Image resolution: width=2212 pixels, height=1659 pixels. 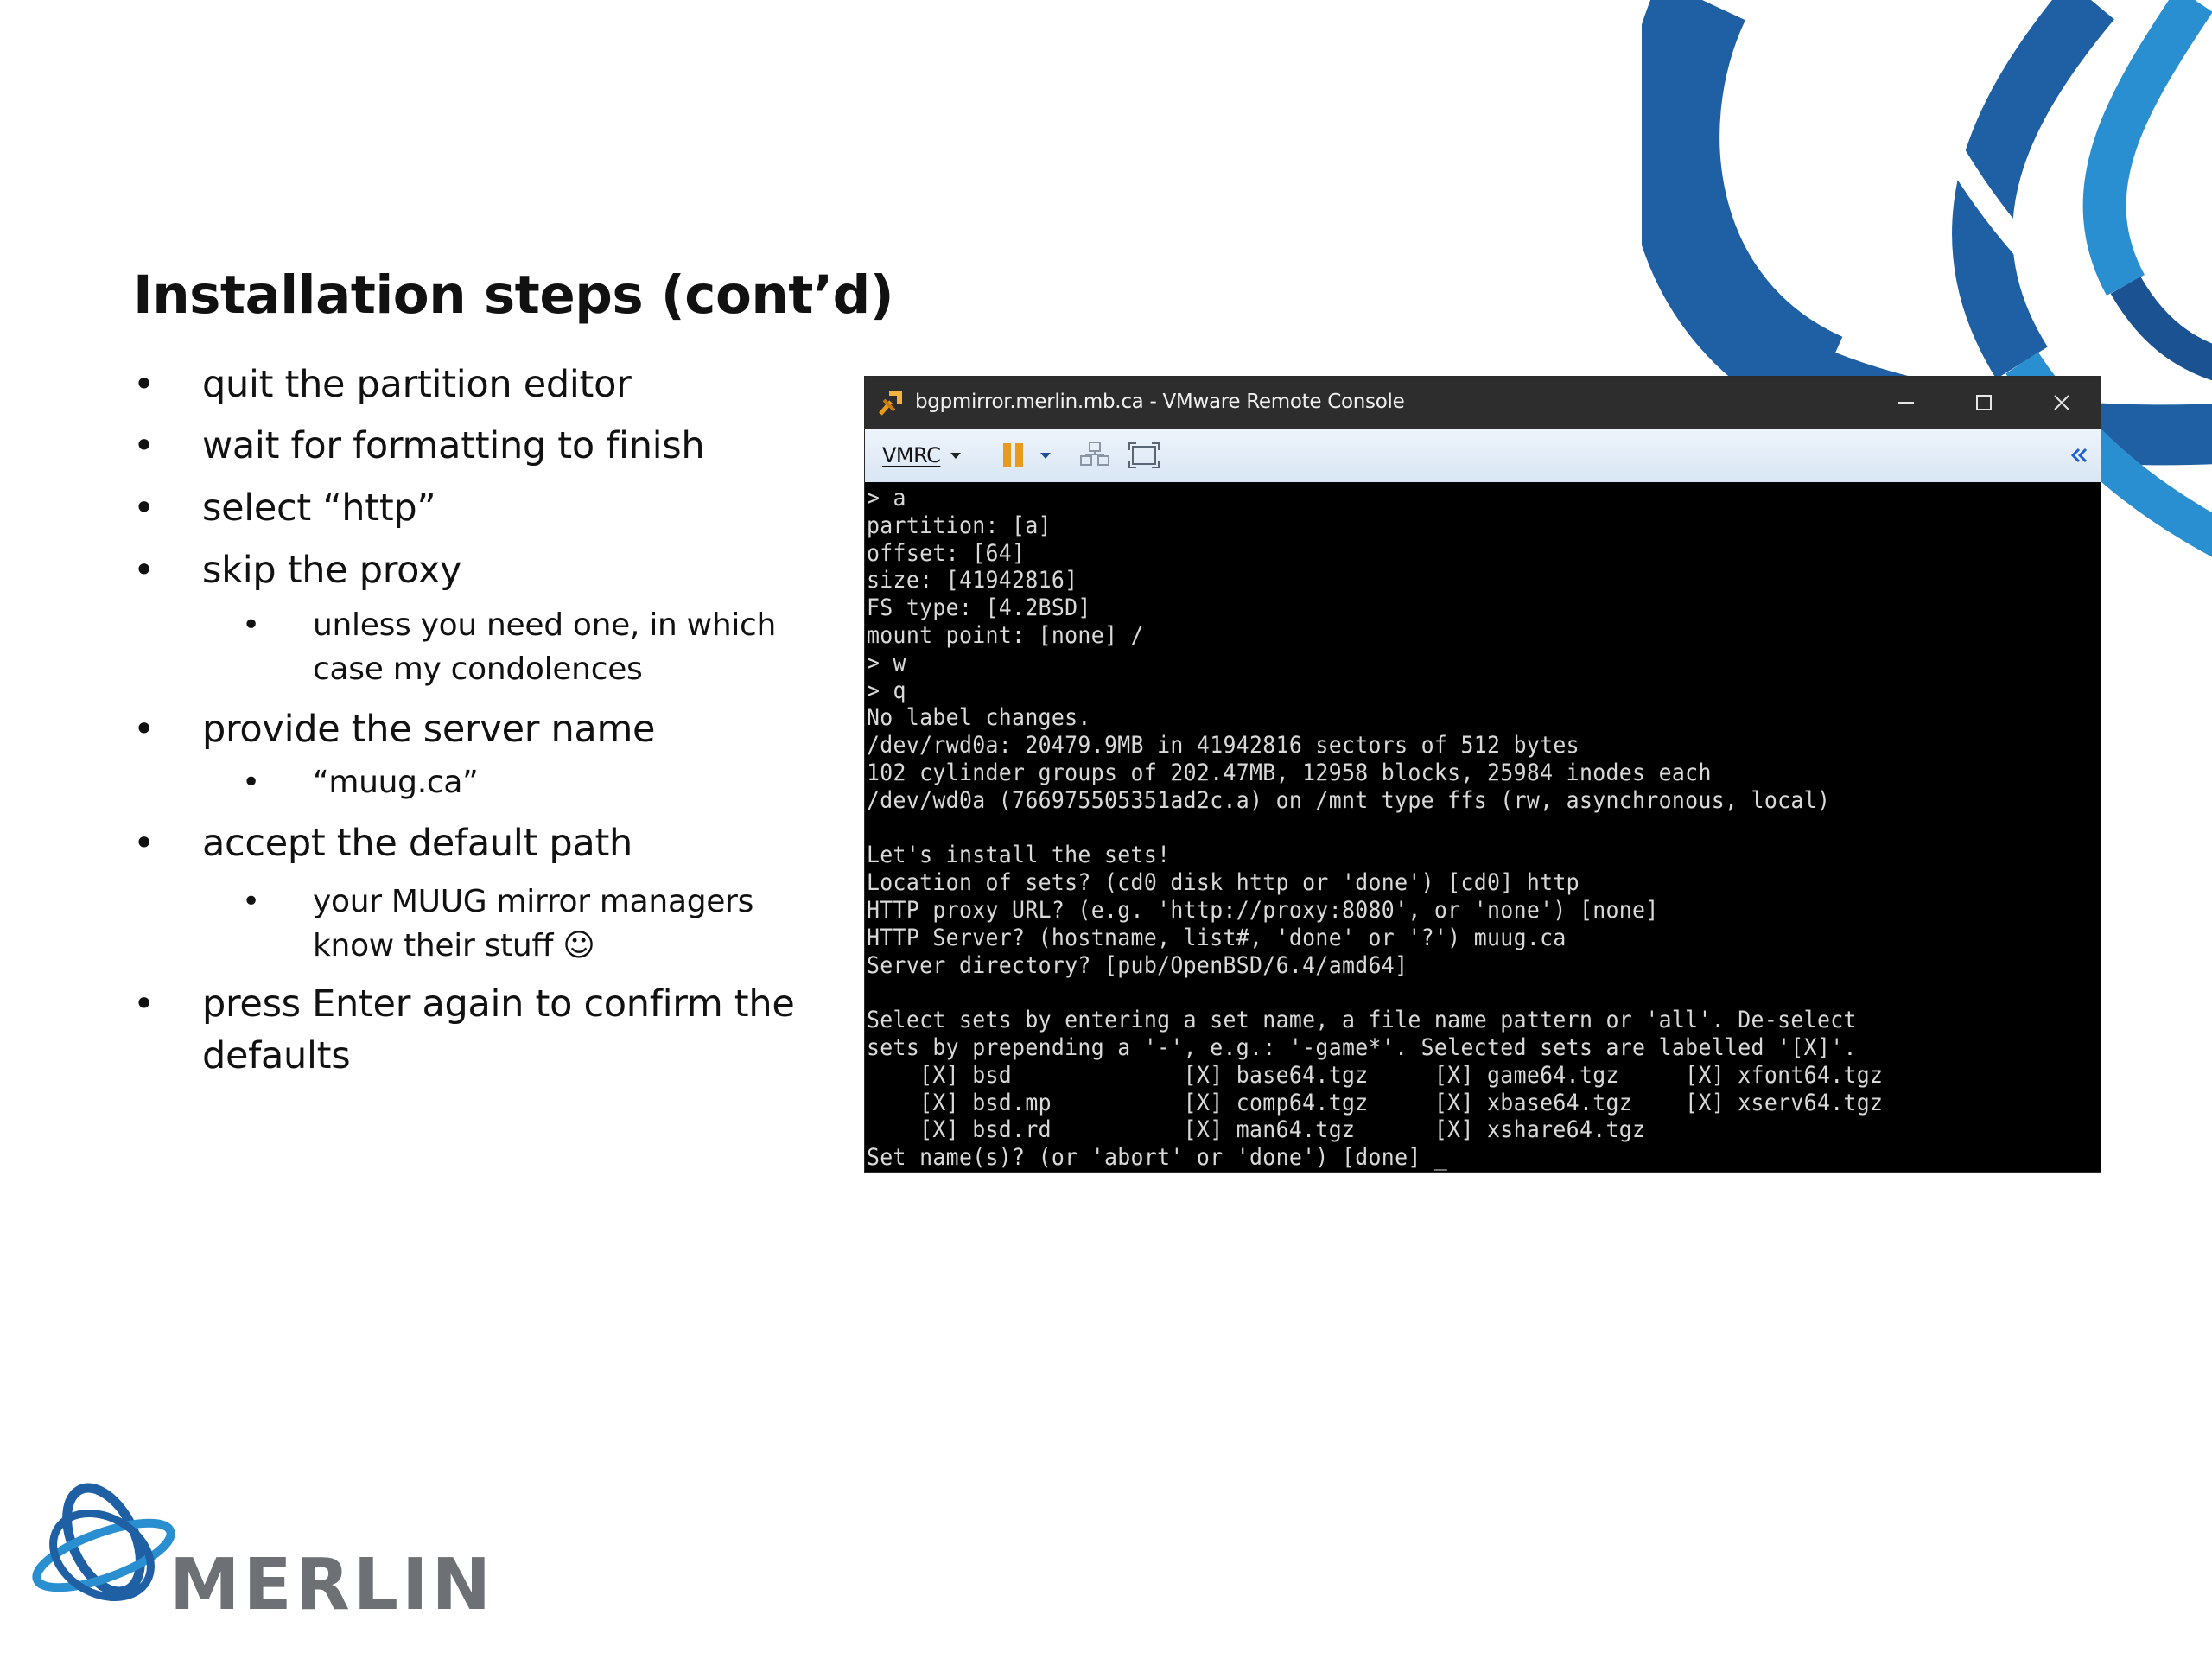 What do you see at coordinates (972, 580) in the screenshot?
I see `terminal-line: size: [41942816]` at bounding box center [972, 580].